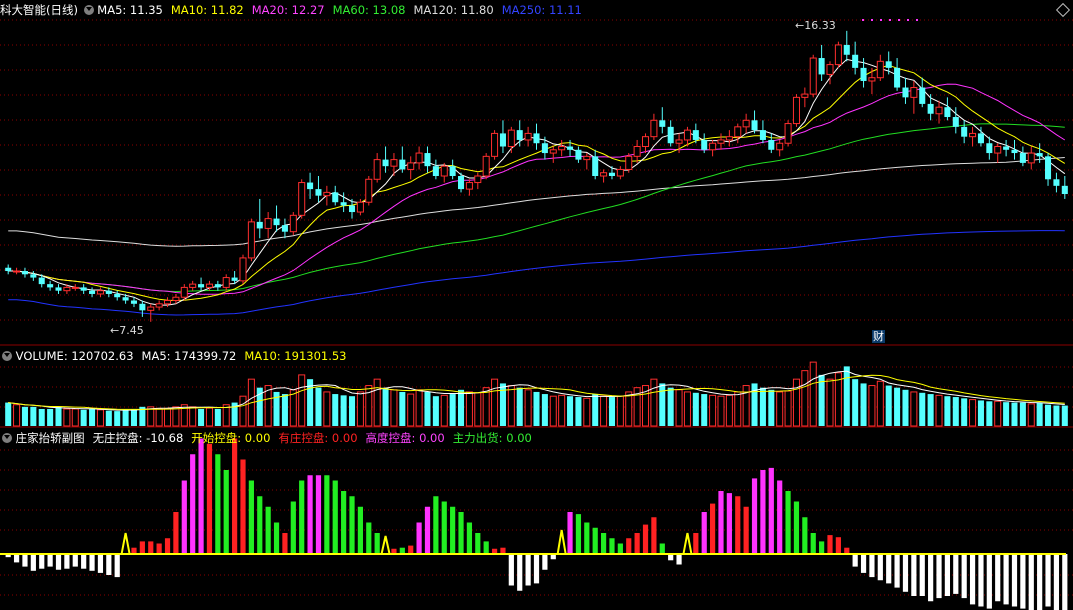  I want to click on finance-event-marker: 财, so click(878, 336).